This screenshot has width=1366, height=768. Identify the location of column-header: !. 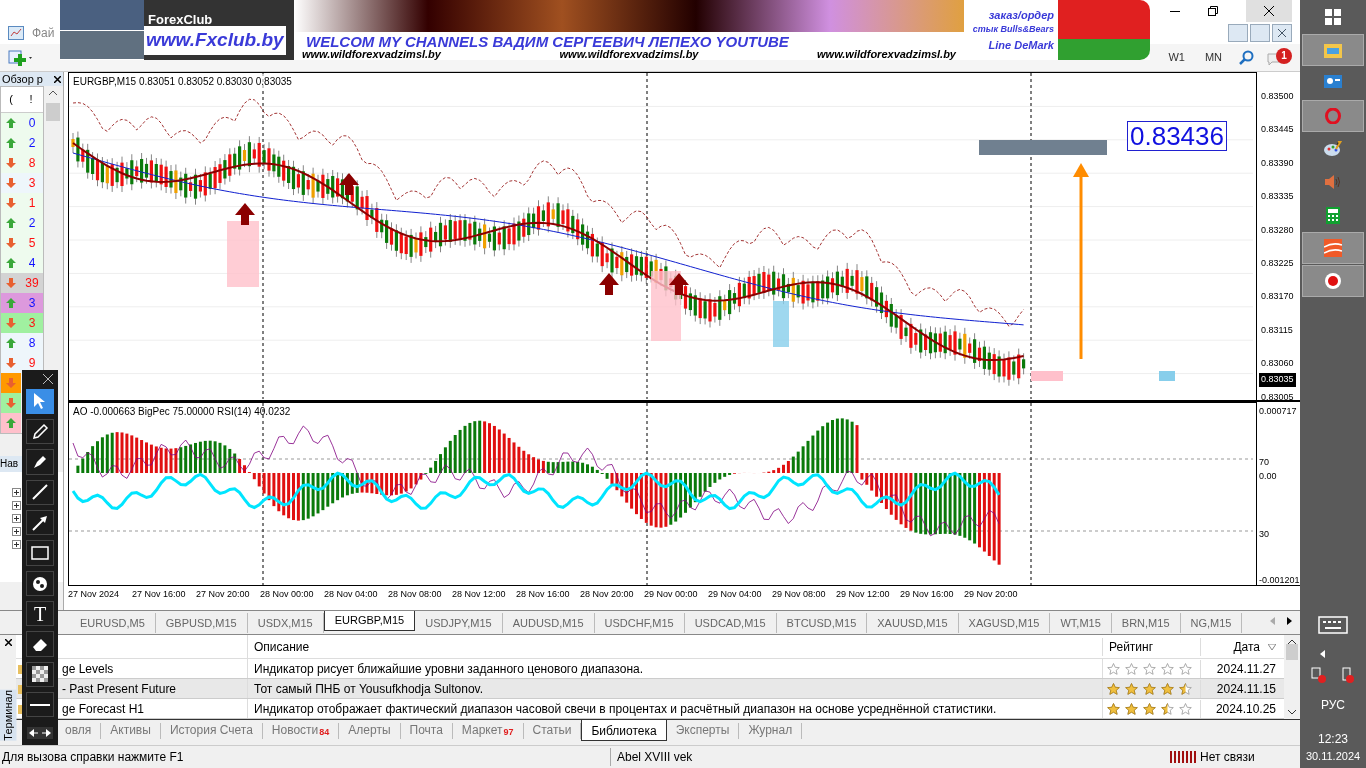
(31, 99).